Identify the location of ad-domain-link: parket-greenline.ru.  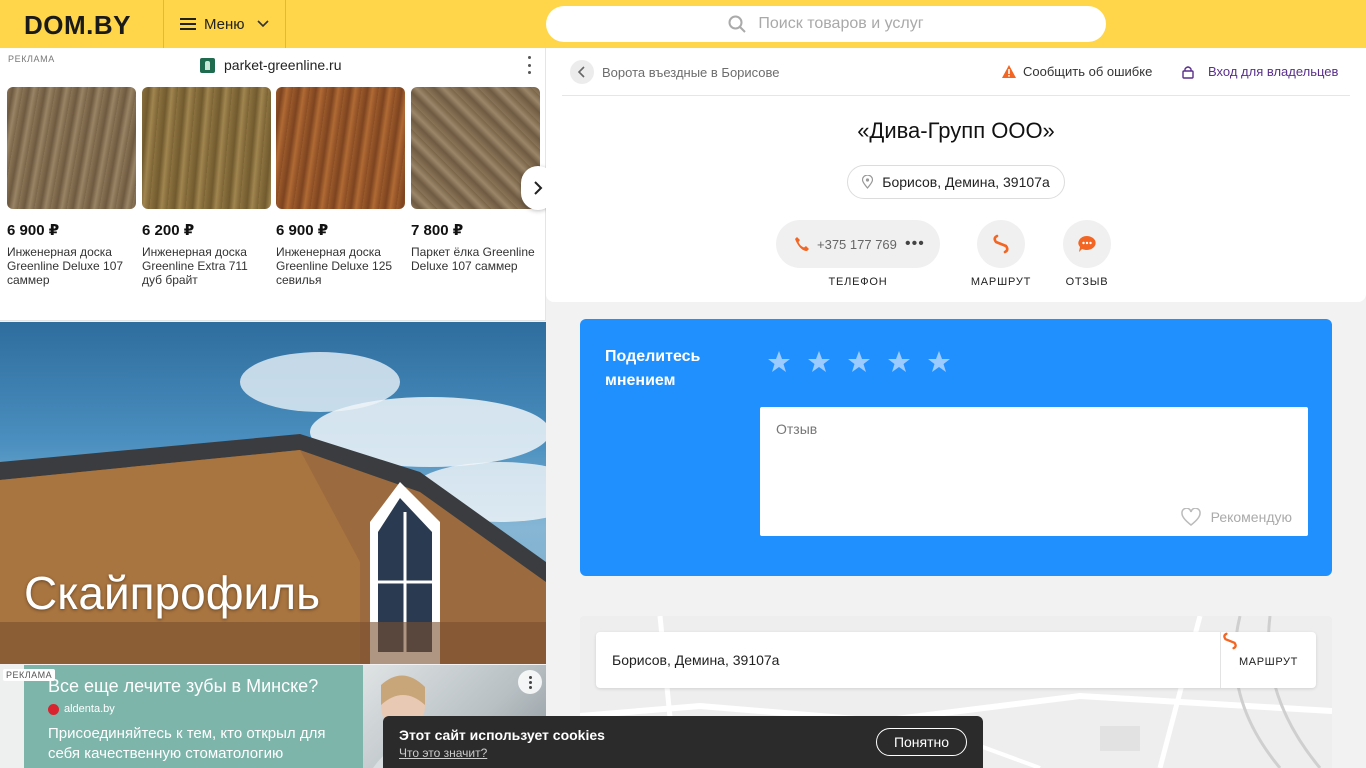
(271, 65).